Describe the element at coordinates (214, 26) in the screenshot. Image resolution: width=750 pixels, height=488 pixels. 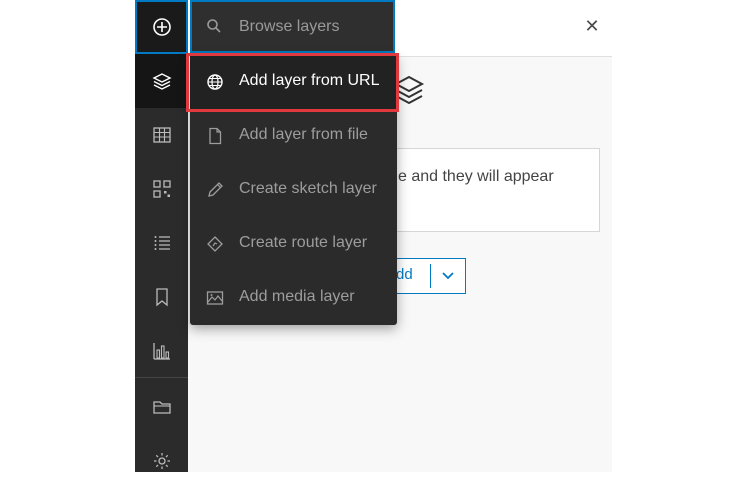
I see `search-icon` at that location.